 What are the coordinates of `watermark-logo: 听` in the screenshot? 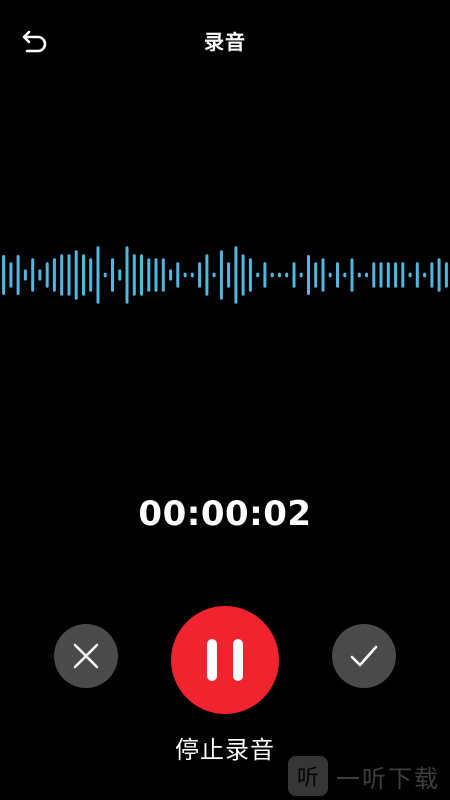 It's located at (308, 776).